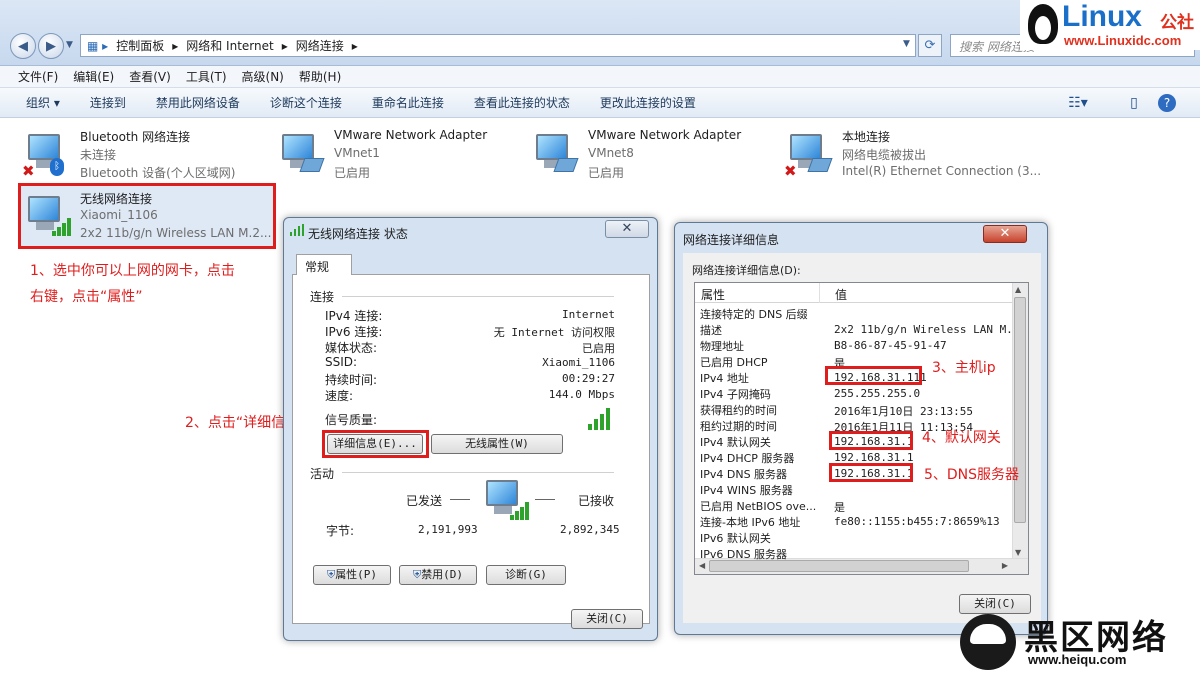  I want to click on list-header: 属性 值, so click(854, 293).